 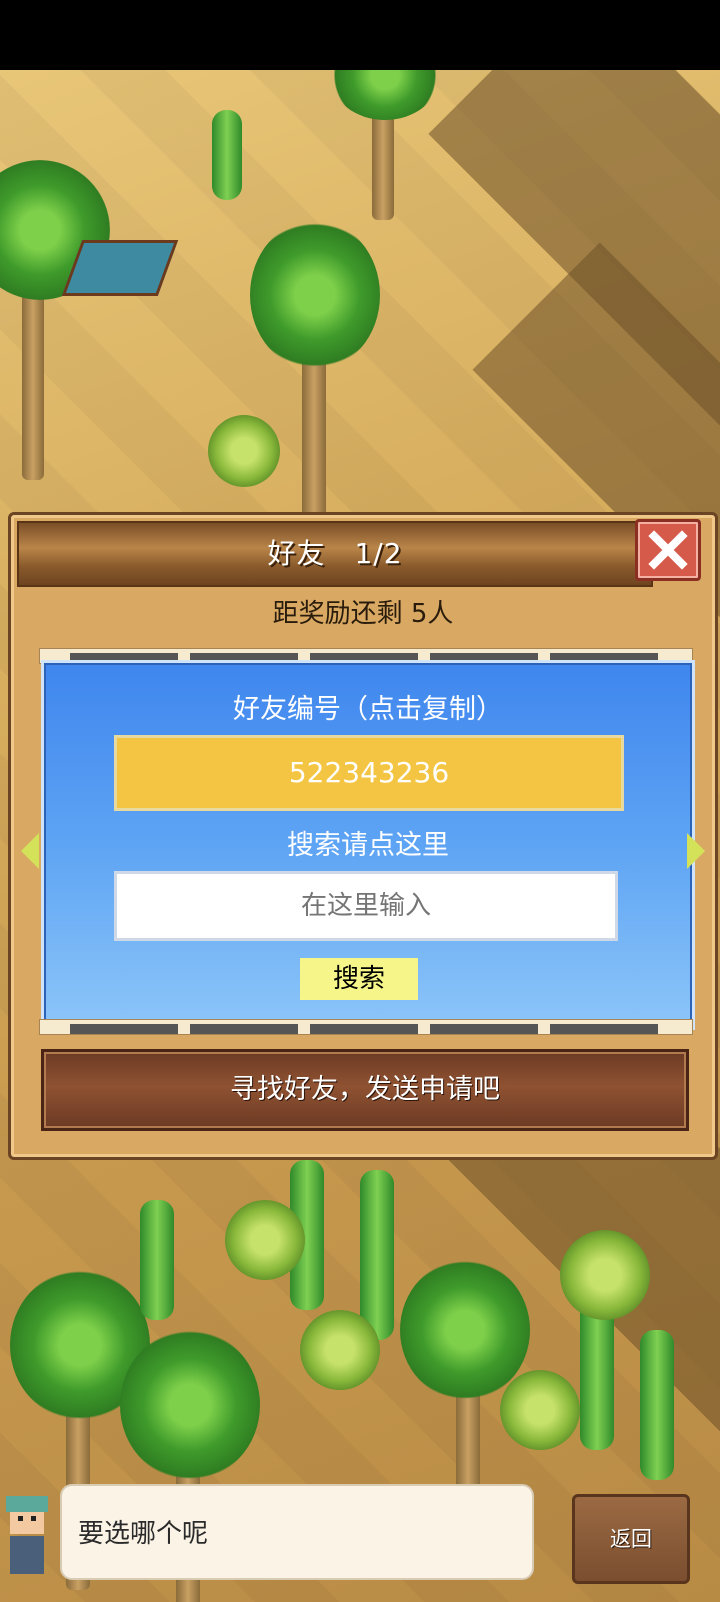 I want to click on find-friends-button: 寻找好友，发送申请吧, so click(x=365, y=1090).